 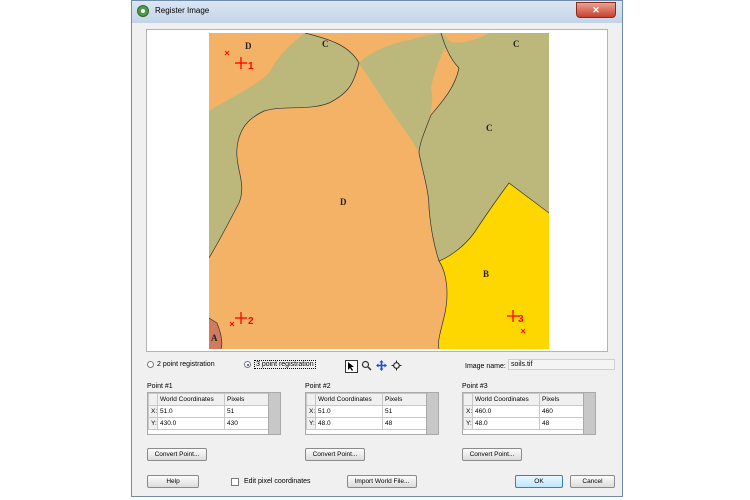 I want to click on marker-3-label: 3, so click(x=521, y=319).